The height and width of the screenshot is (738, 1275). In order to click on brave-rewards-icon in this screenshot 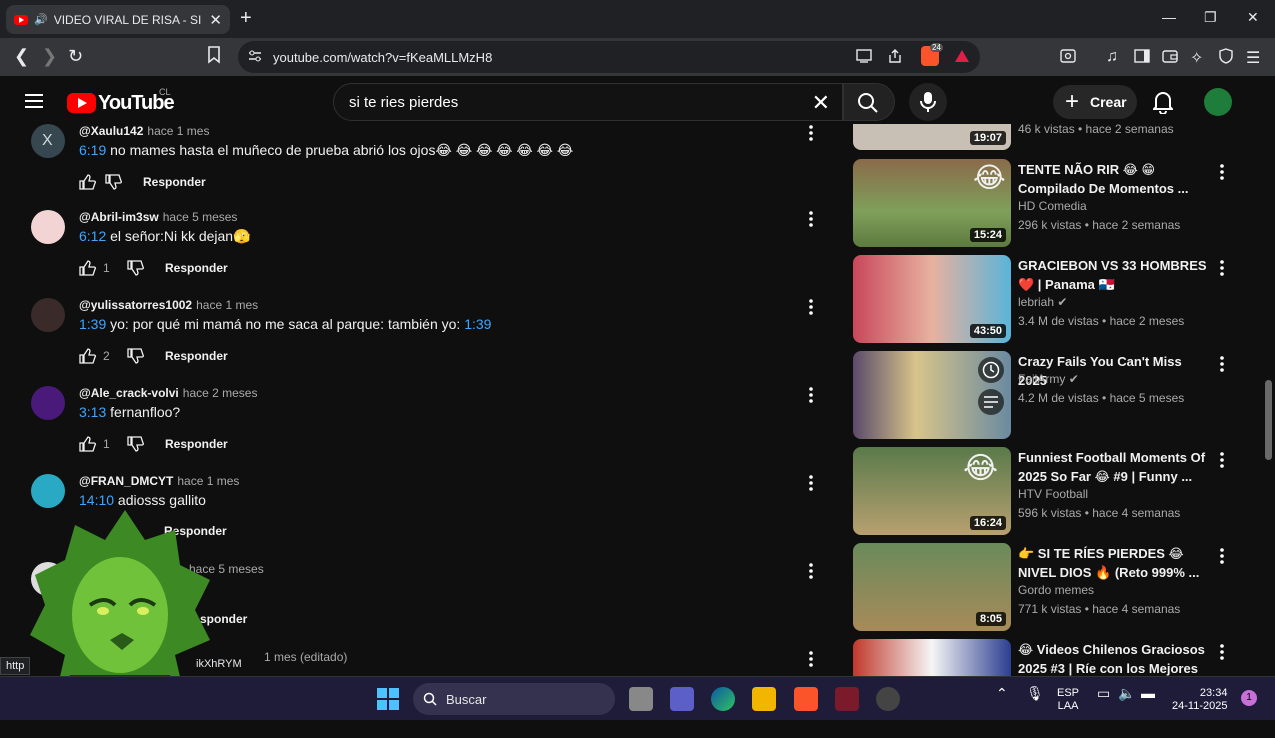, I will do `click(962, 58)`.